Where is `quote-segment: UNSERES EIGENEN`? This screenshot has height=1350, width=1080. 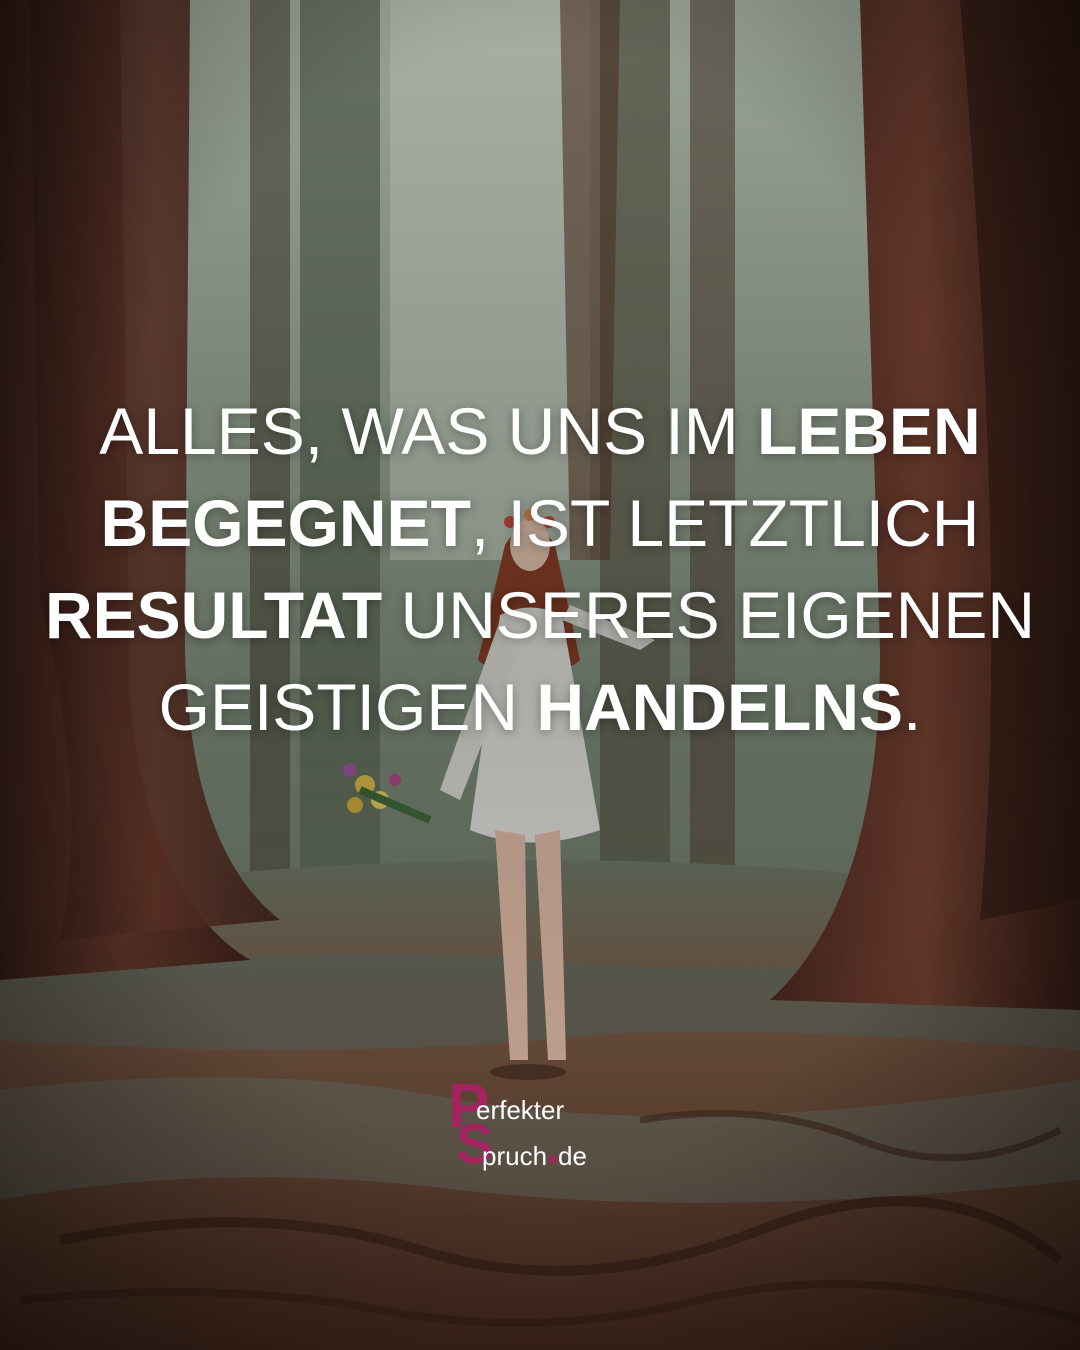
quote-segment: UNSERES EIGENEN is located at coordinates (709, 615).